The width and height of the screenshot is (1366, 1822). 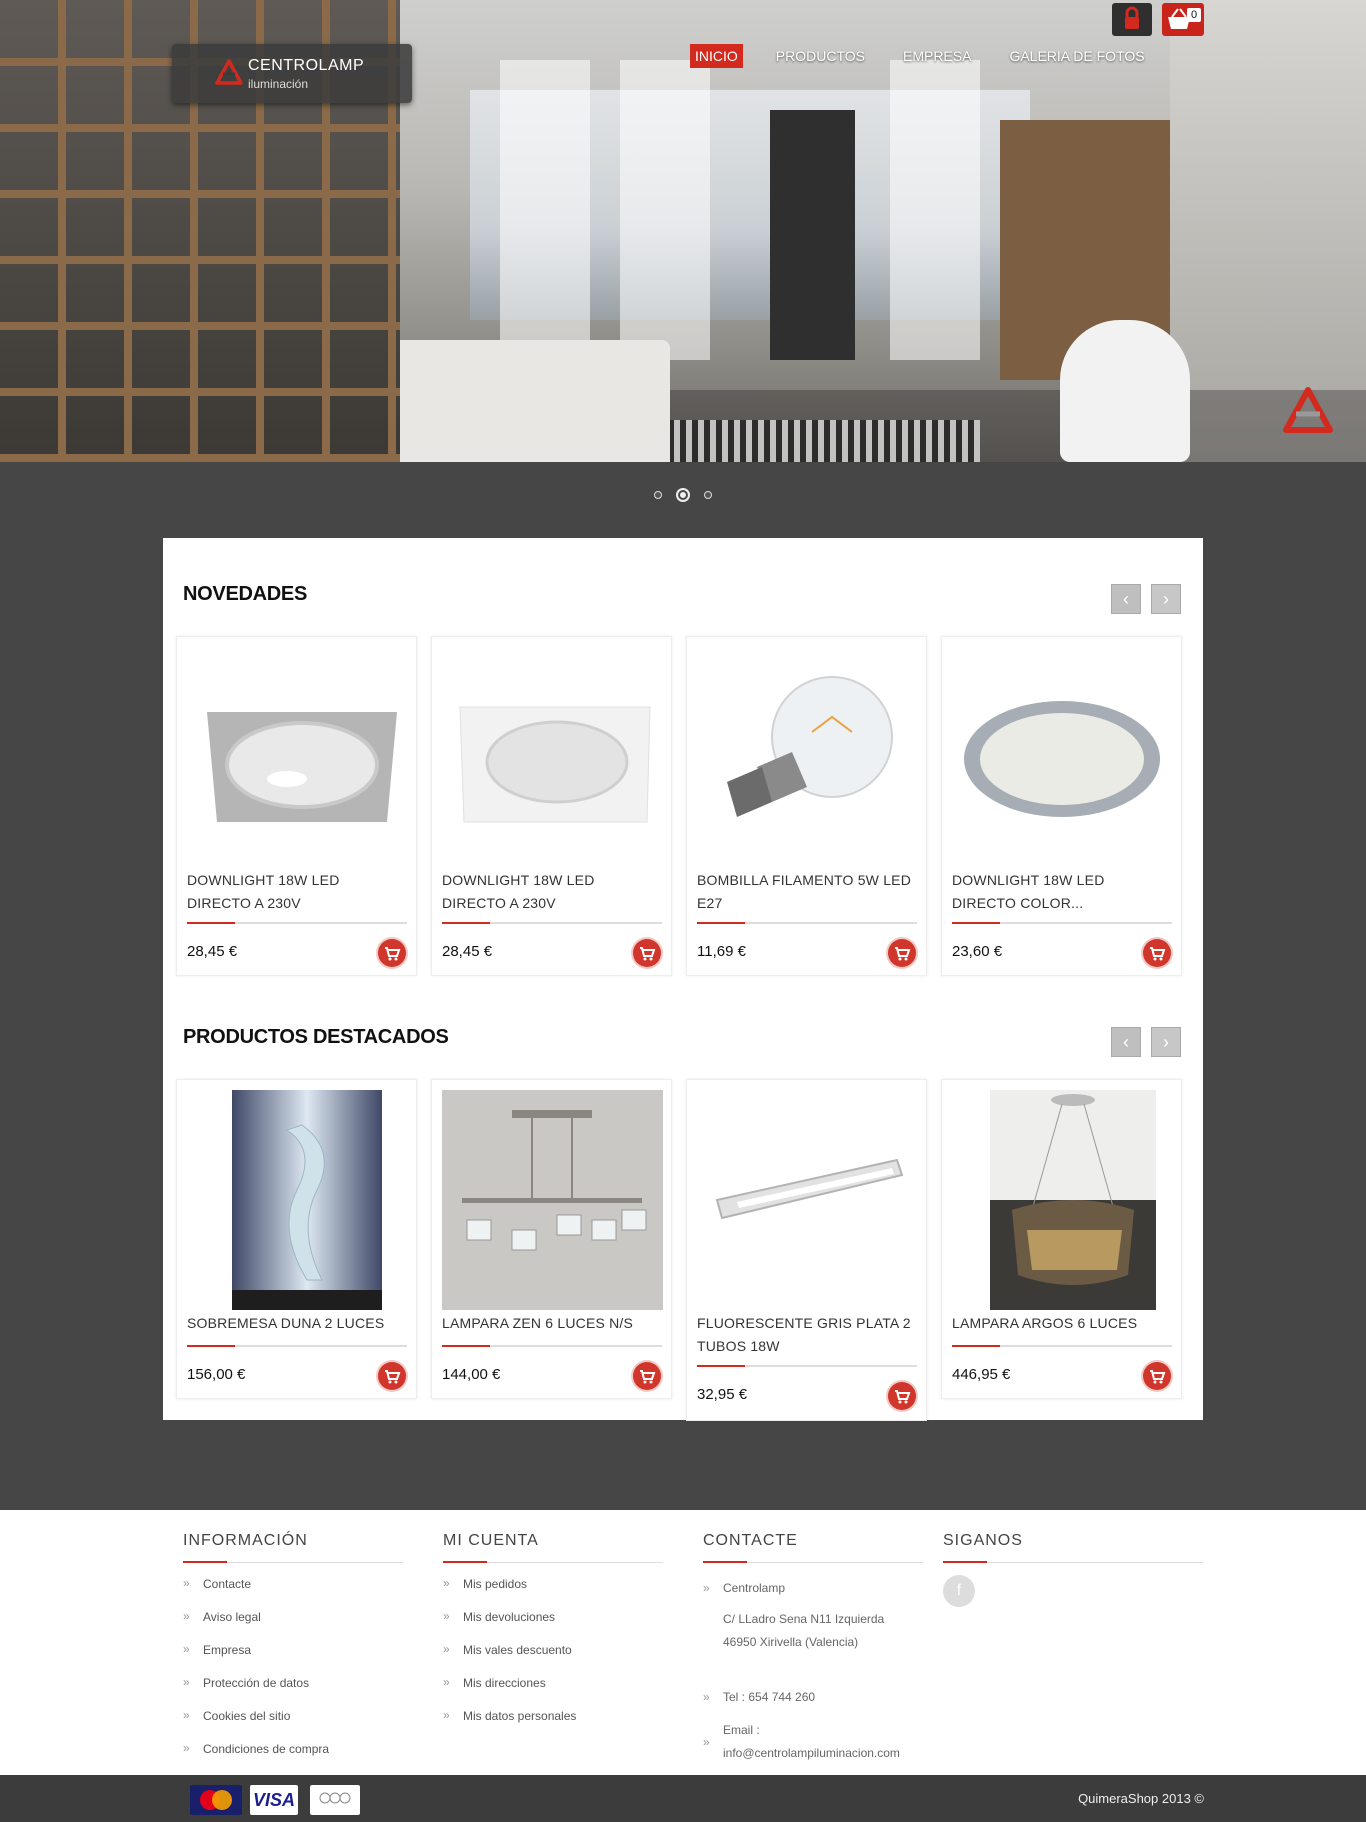 I want to click on nav-galeria: GALERIA DE FOTOS, so click(x=1076, y=56).